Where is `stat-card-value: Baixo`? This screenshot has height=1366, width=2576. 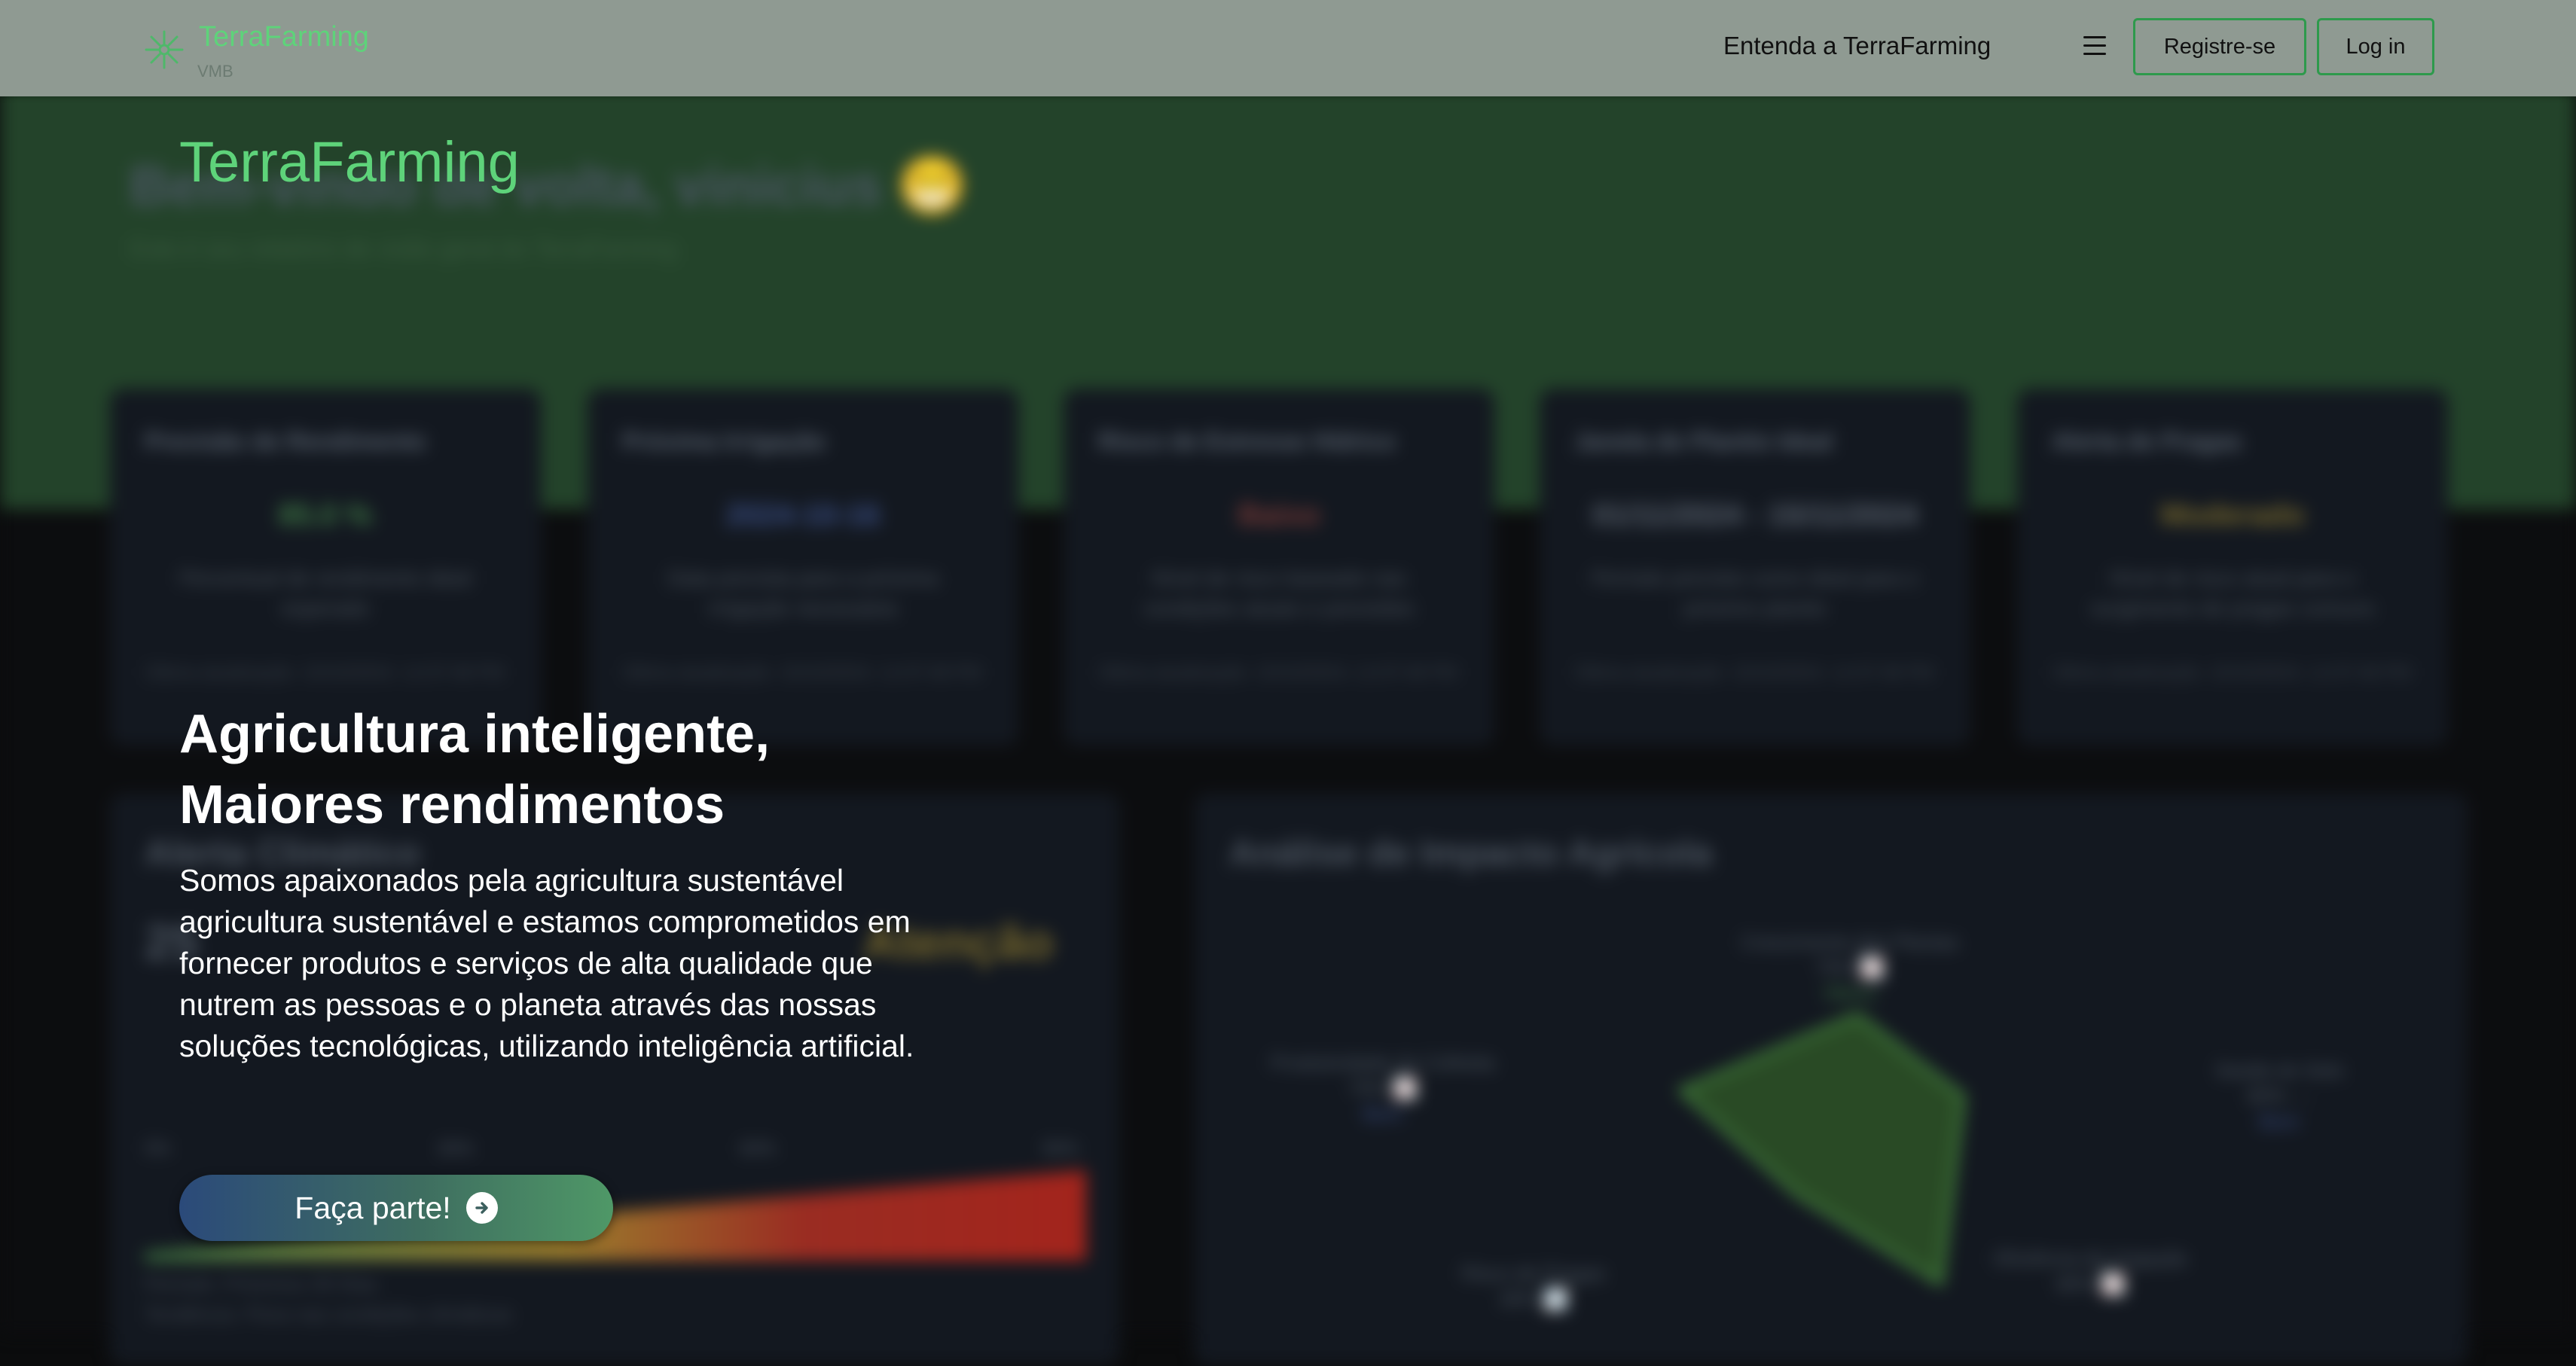
stat-card-value: Baixo is located at coordinates (1279, 515).